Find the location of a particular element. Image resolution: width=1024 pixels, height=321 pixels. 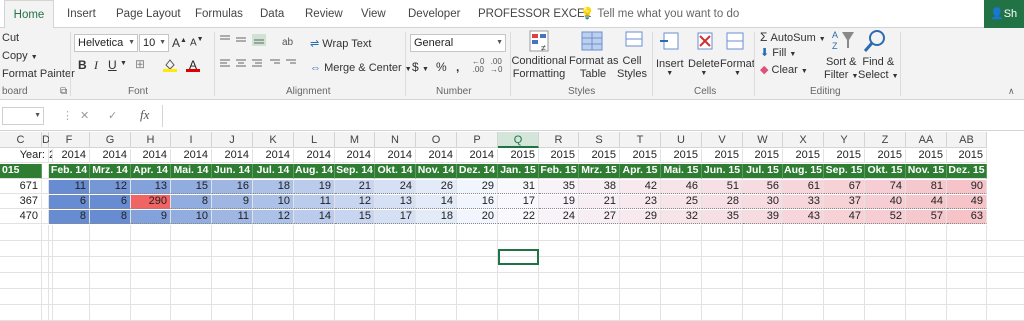

month-header-cell: Okt. 15 is located at coordinates (885, 171).